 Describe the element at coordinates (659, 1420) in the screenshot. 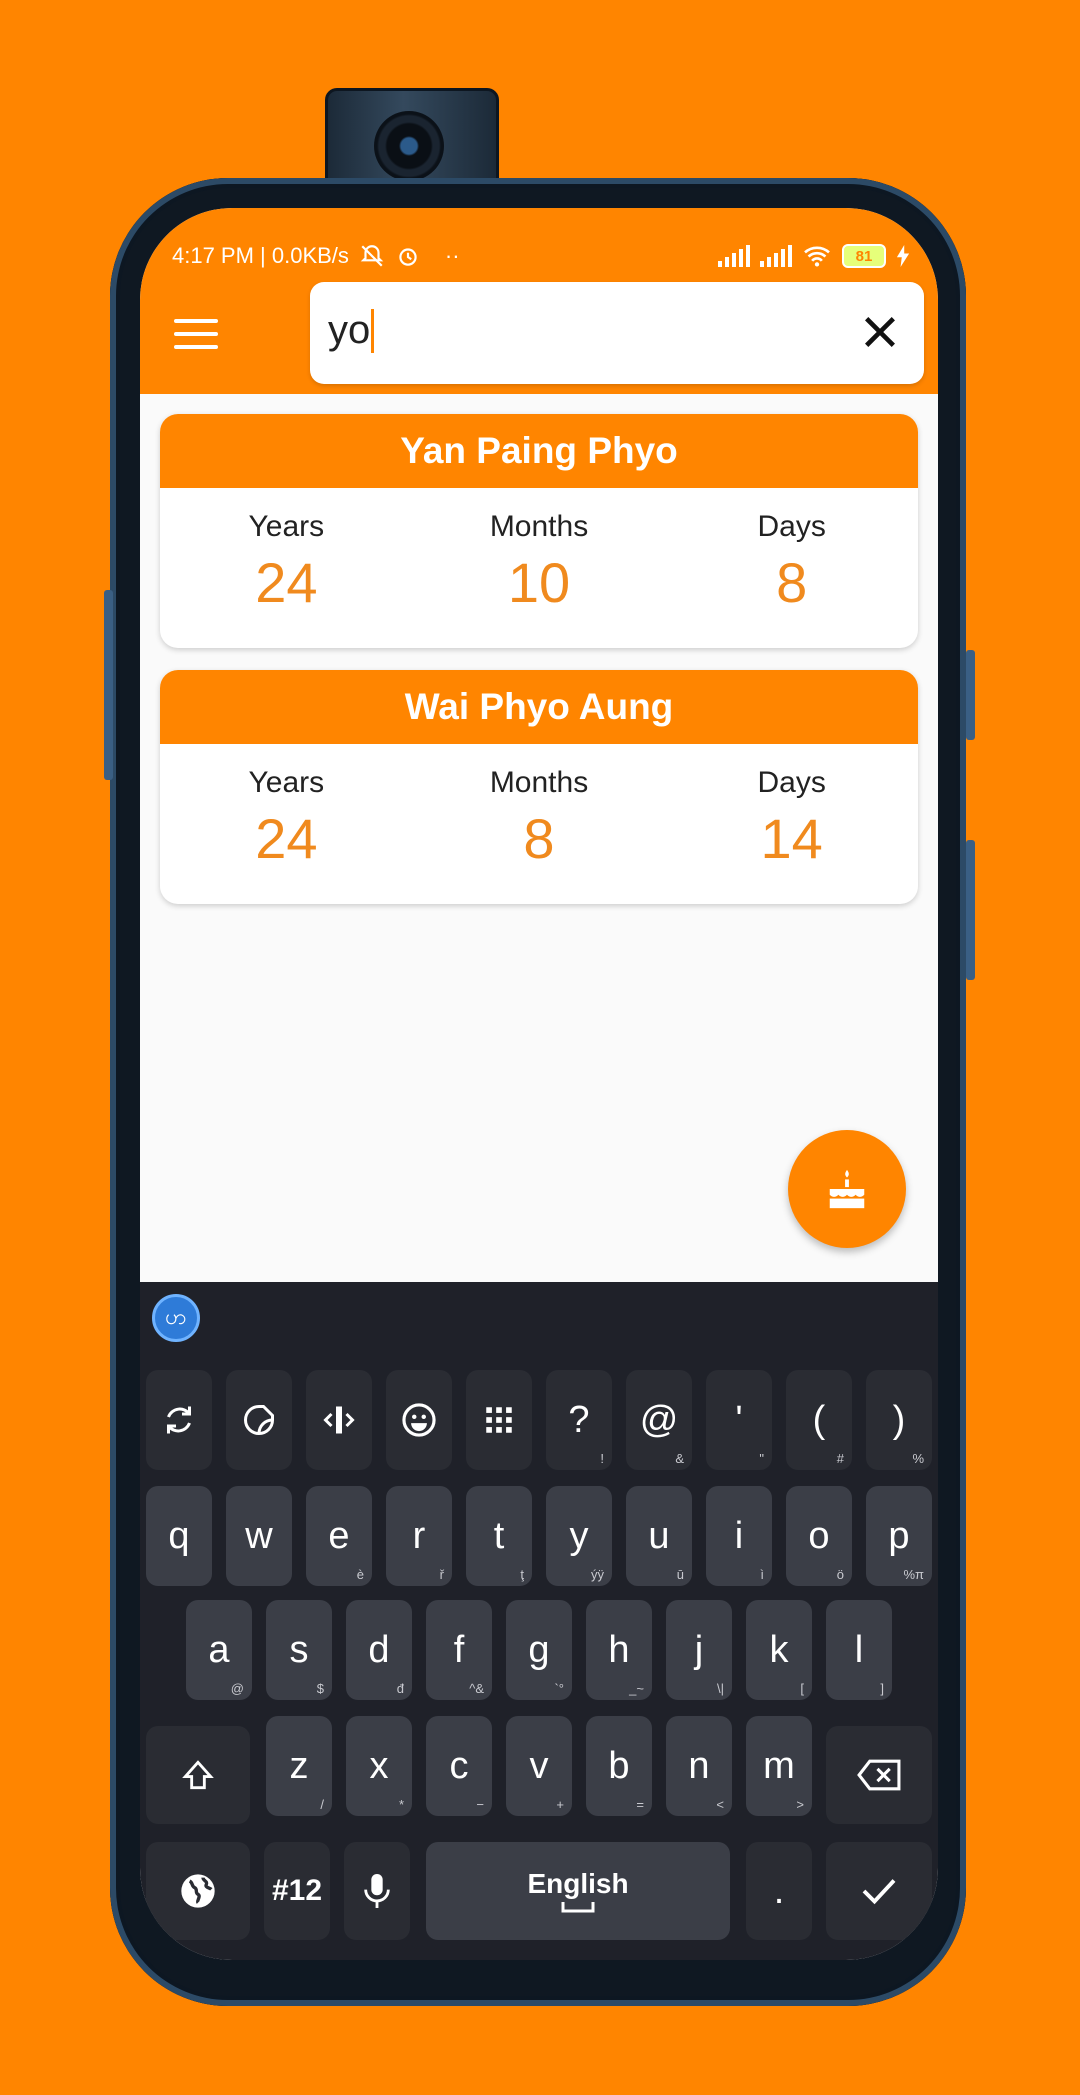

I see `at-key: @ &` at that location.